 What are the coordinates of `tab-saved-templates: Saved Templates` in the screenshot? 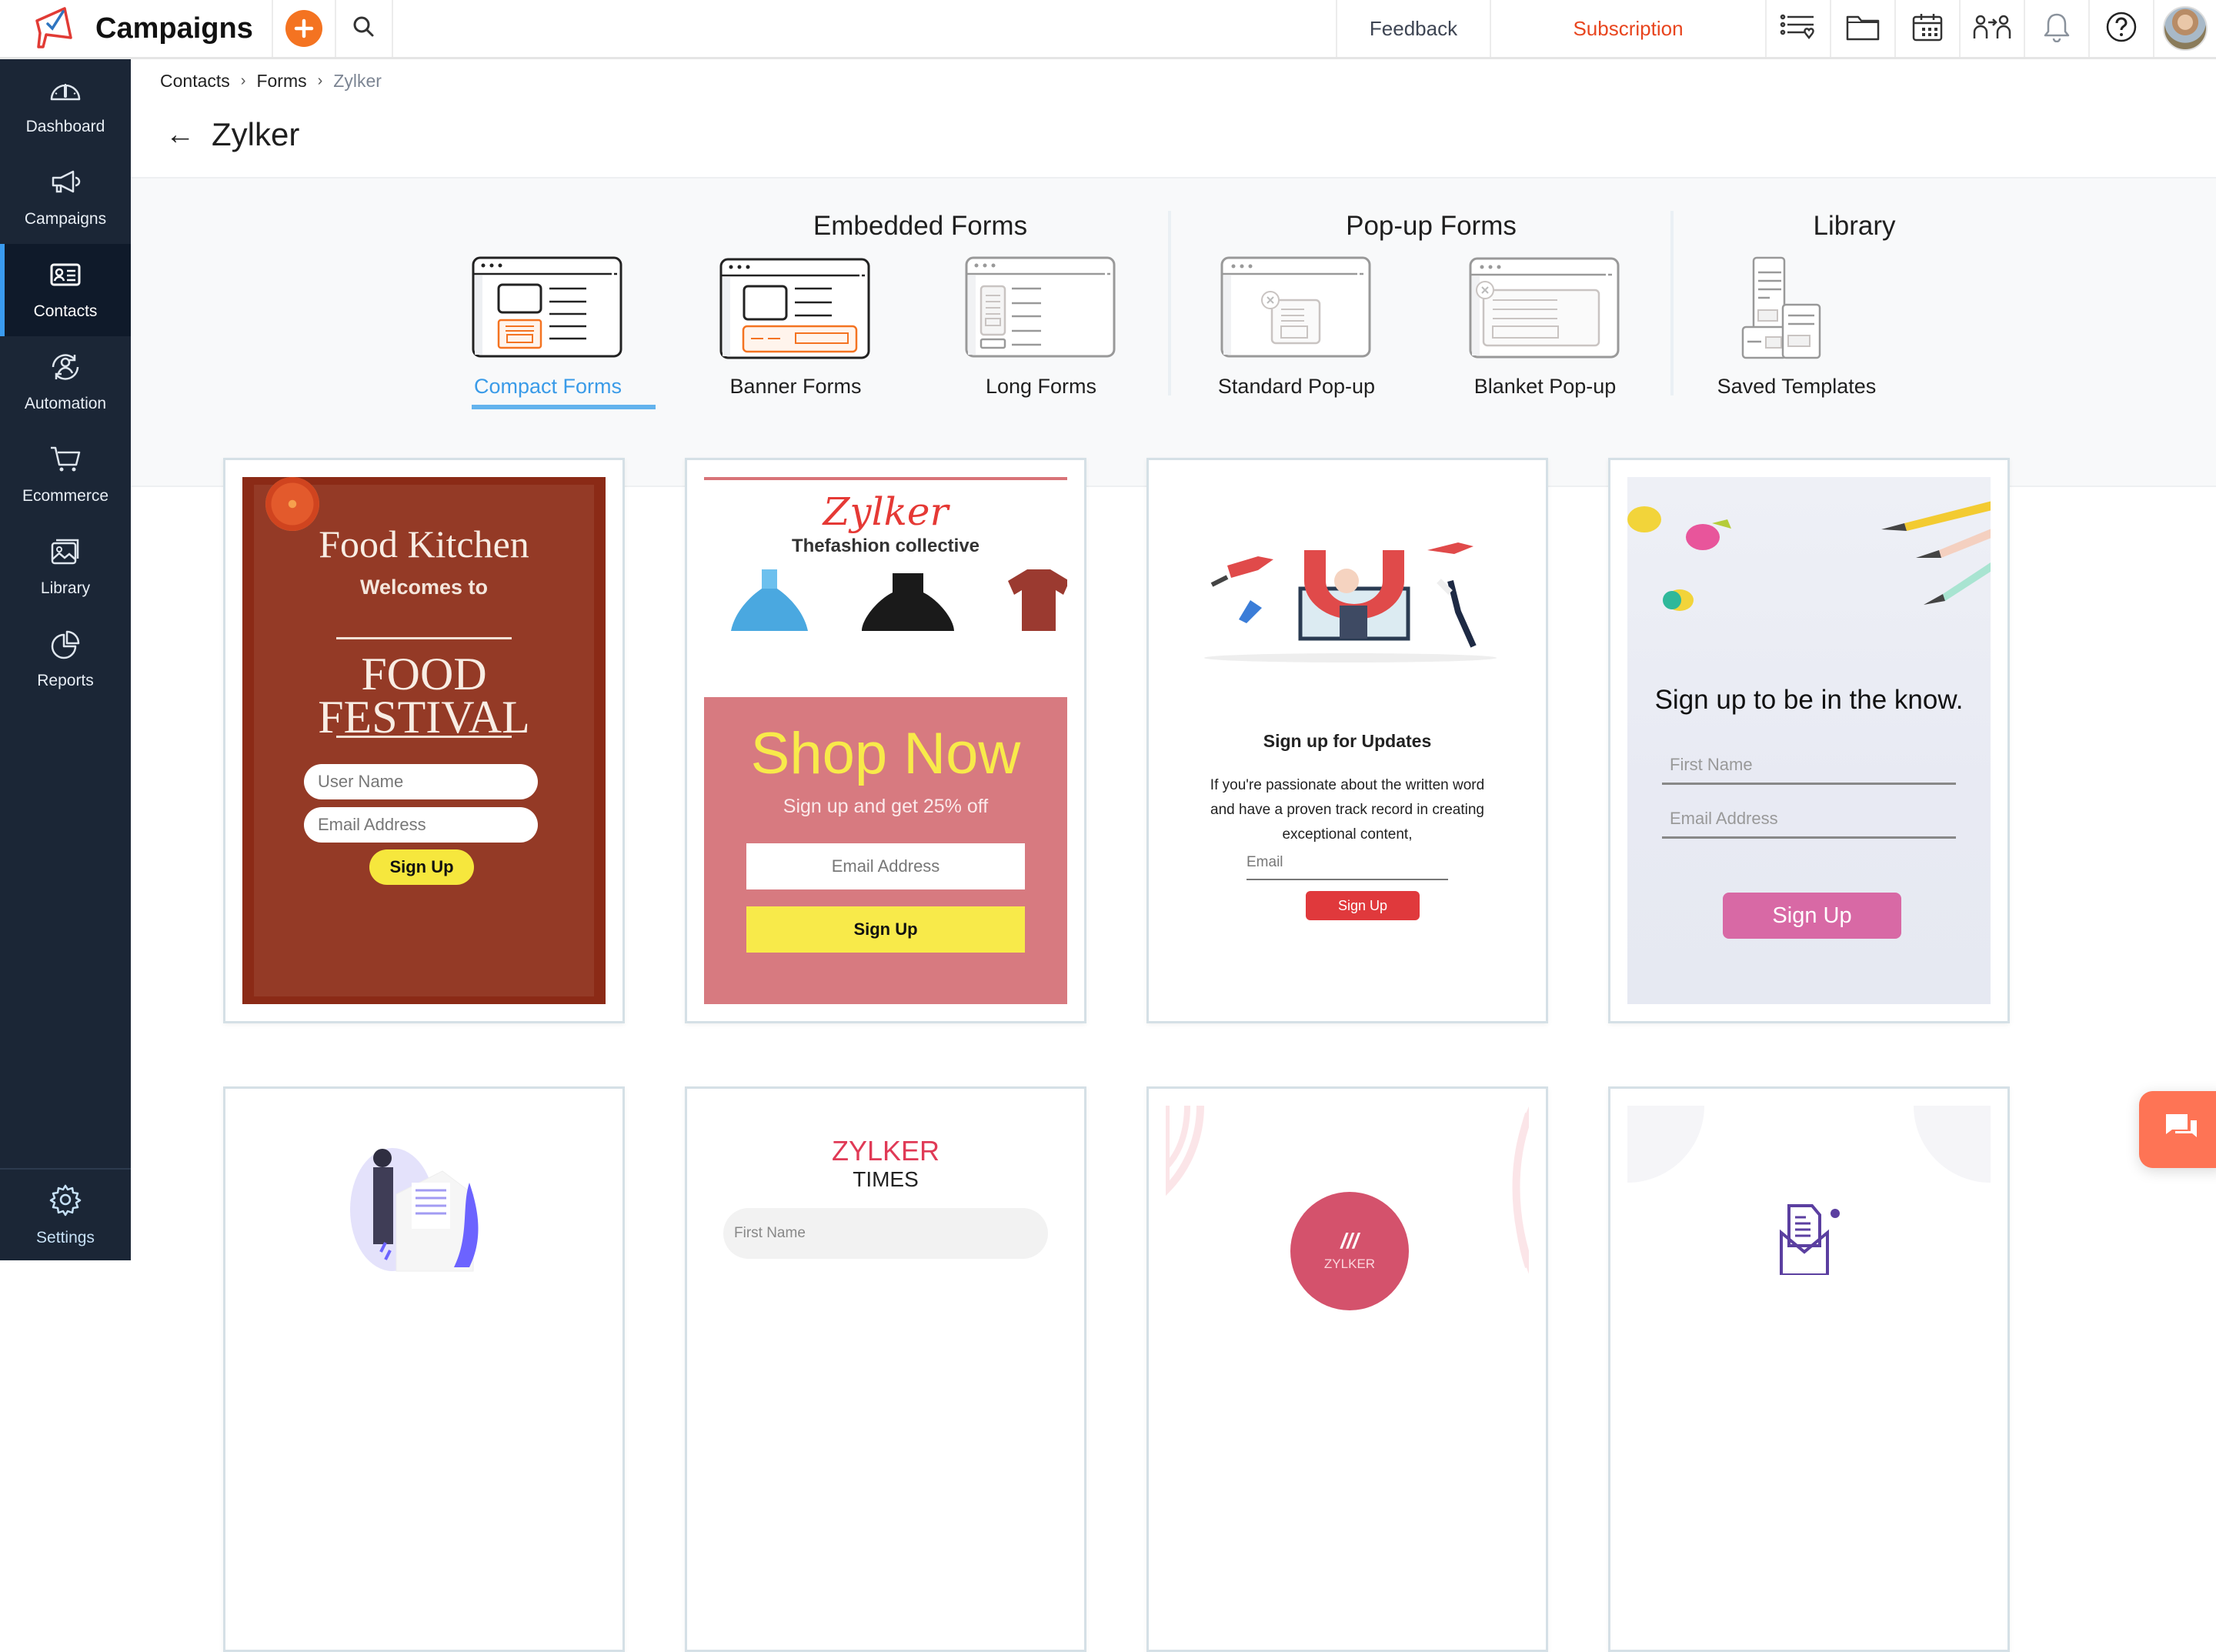 It's located at (1796, 327).